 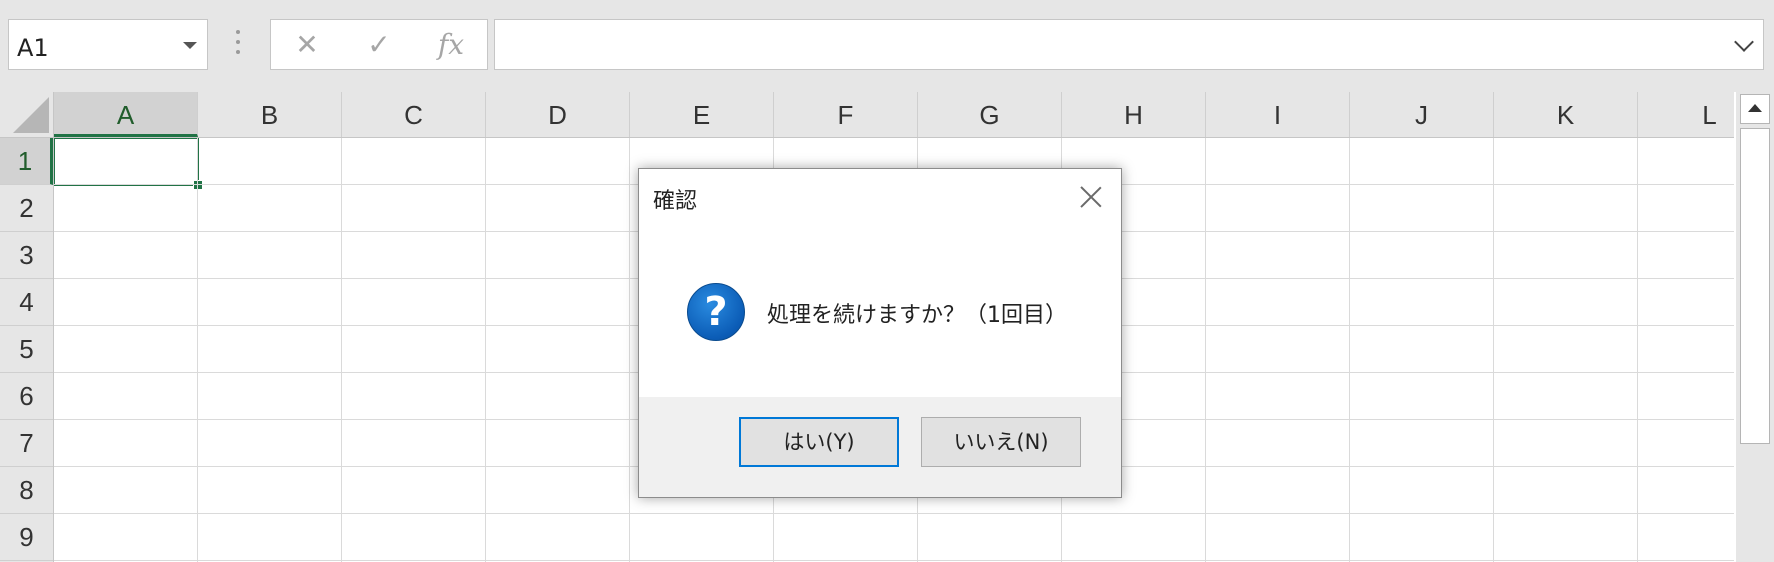 I want to click on active-cell-a1, so click(x=126, y=162).